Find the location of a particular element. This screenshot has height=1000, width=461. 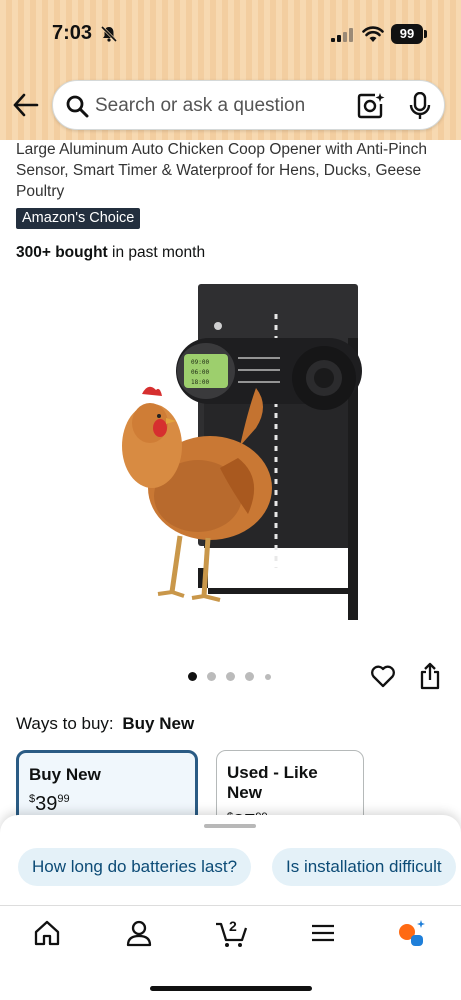

lcd-time-1: 09:00 is located at coordinates (200, 362).